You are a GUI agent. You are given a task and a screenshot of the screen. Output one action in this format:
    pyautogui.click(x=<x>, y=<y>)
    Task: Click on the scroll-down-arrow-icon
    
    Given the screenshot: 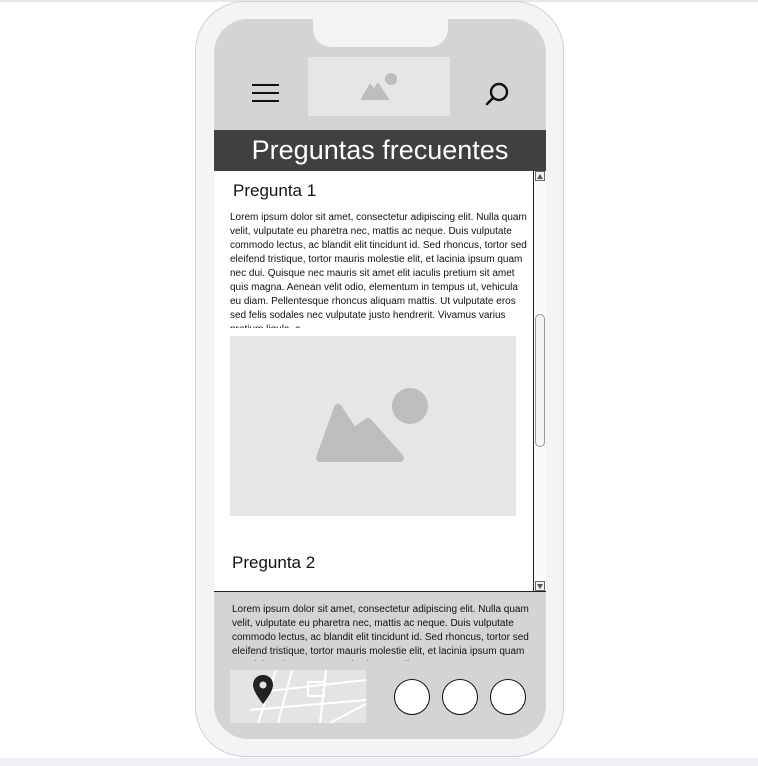 What is the action you would take?
    pyautogui.click(x=540, y=586)
    